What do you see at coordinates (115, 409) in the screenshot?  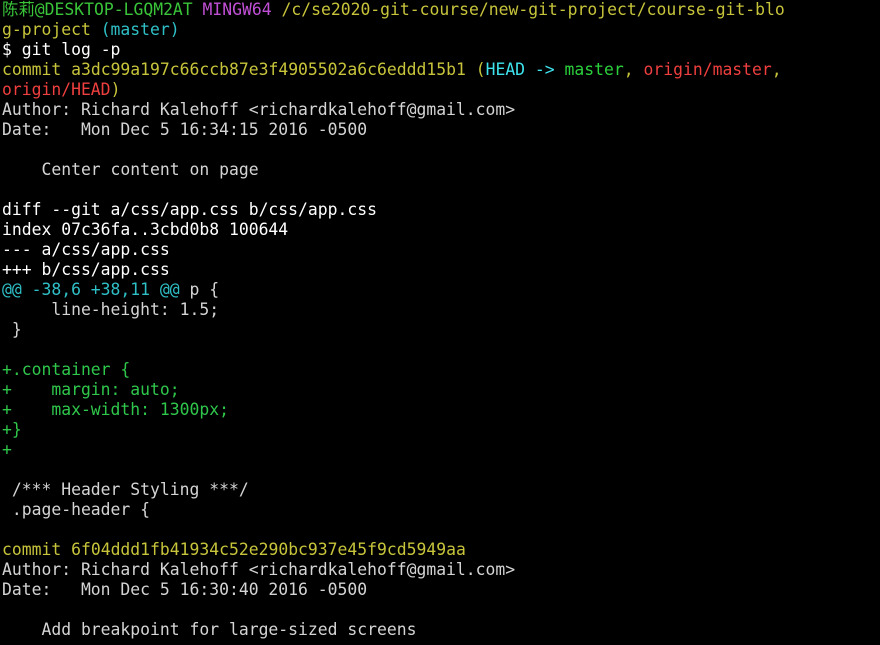 I see `diff-added-line: + max-width: 1300px;` at bounding box center [115, 409].